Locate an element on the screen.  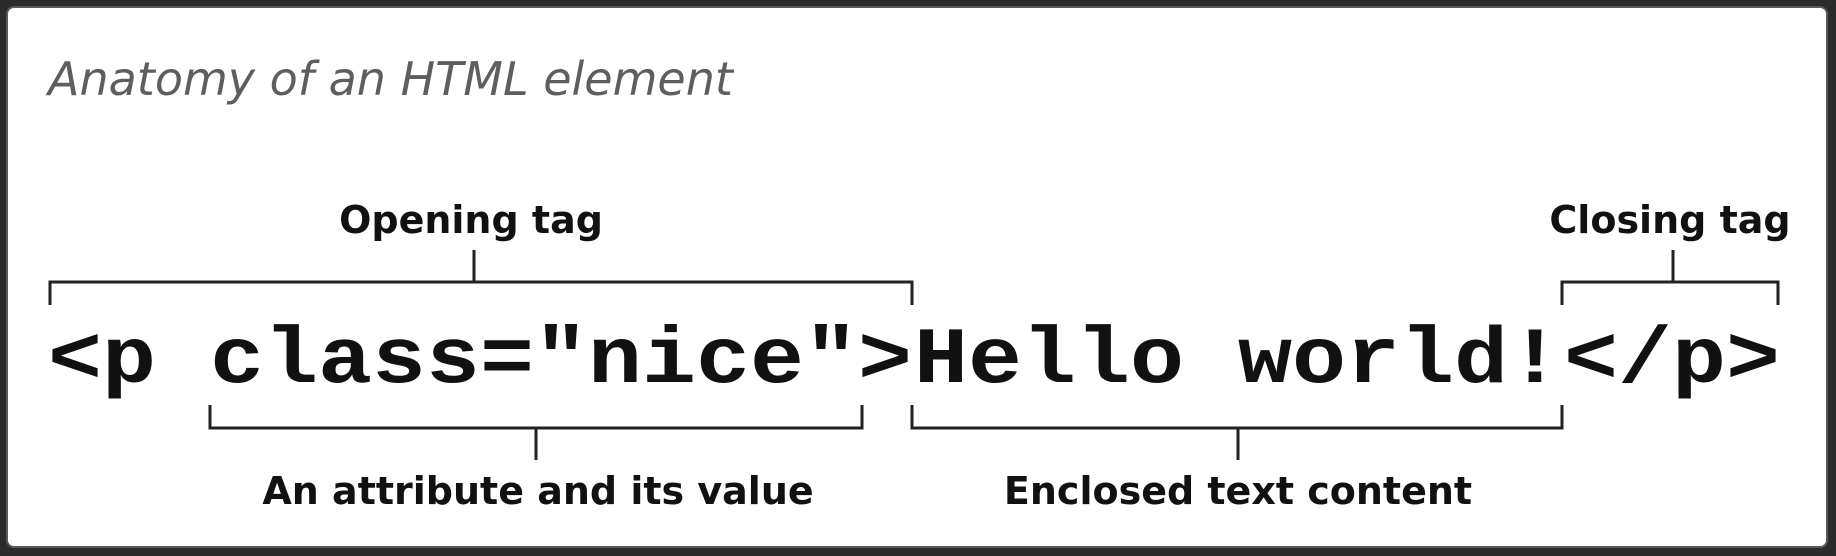
code-opening-tag: <p class="nice"> is located at coordinates (480, 361).